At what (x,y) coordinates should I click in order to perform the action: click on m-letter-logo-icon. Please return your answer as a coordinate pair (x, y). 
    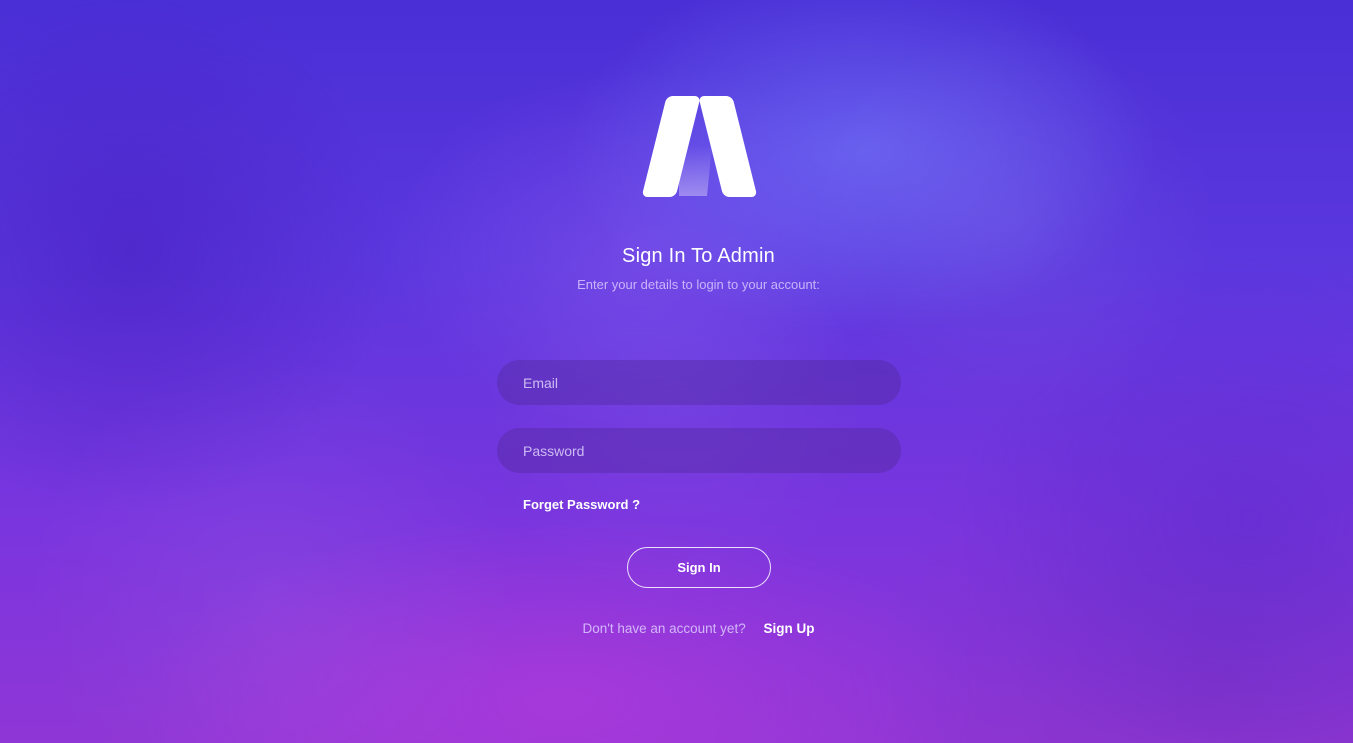
    Looking at the image, I should click on (699, 148).